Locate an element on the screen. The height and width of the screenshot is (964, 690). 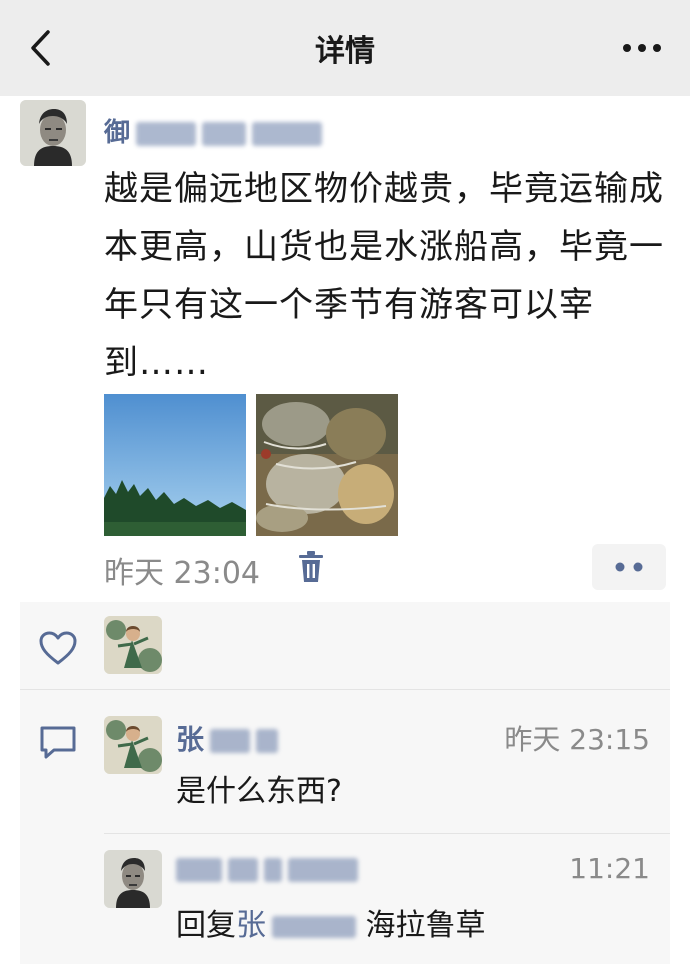
replier-name is located at coordinates (267, 868).